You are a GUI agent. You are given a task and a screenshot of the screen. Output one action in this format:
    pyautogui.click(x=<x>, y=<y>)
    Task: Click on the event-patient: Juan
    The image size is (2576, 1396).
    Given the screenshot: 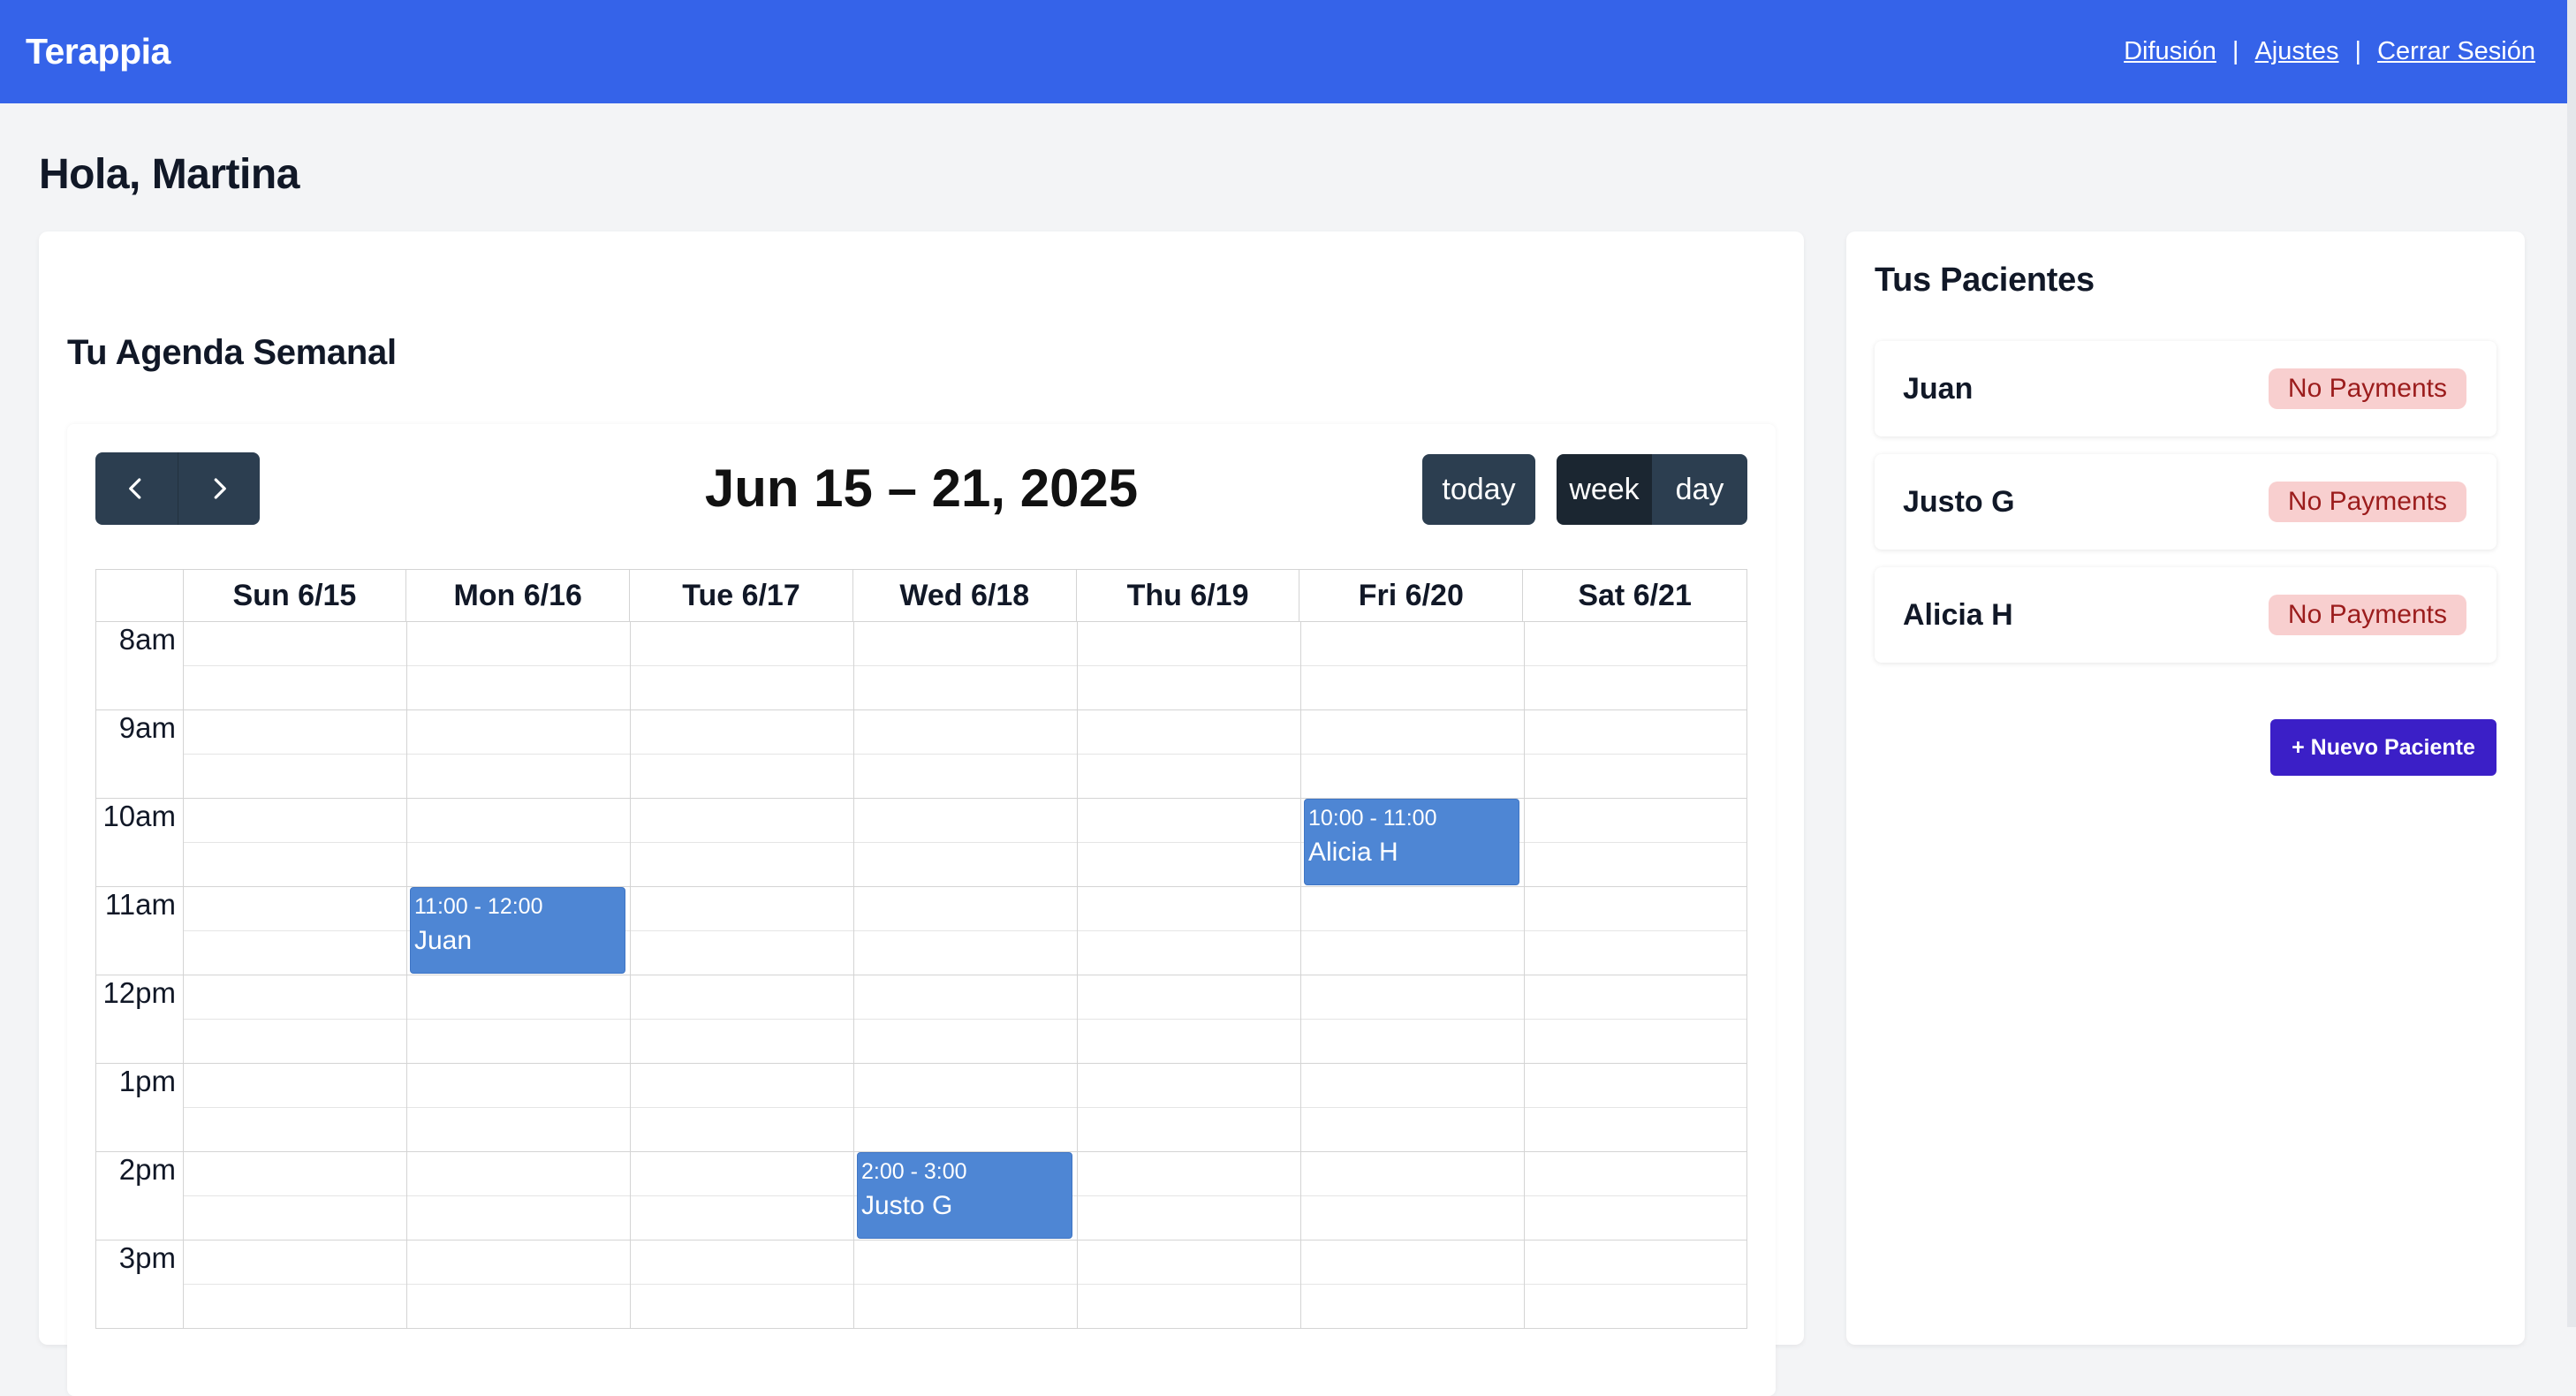 What is the action you would take?
    pyautogui.click(x=444, y=940)
    